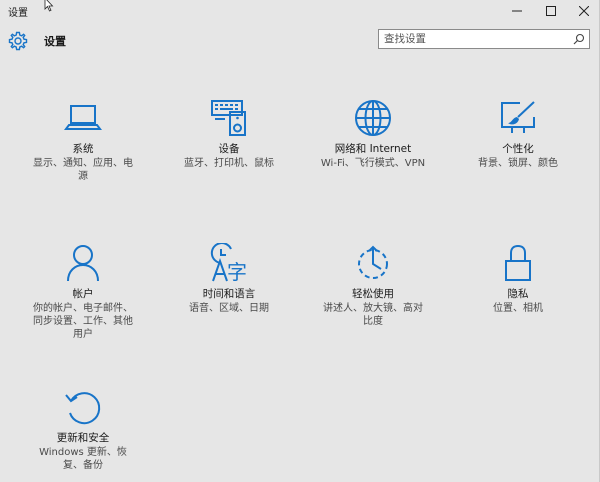  What do you see at coordinates (83, 438) in the screenshot?
I see `tile-label: 更新和安全` at bounding box center [83, 438].